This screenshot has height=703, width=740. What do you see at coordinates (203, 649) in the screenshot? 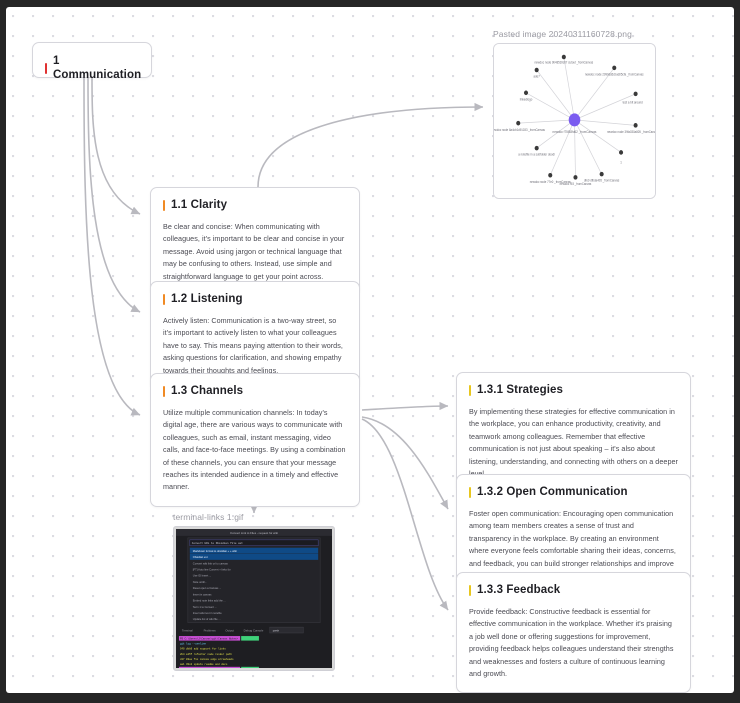
I see `terminal-line: 9f0 dbb9 add support for links` at bounding box center [203, 649].